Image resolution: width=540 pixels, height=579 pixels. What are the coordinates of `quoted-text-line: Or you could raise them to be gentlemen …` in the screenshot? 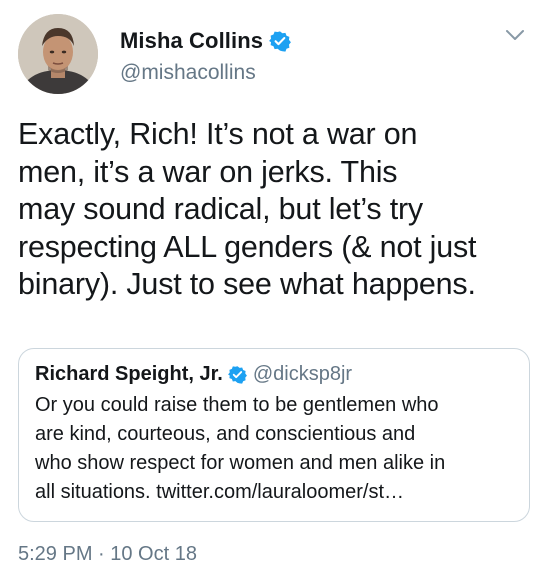 It's located at (237, 405).